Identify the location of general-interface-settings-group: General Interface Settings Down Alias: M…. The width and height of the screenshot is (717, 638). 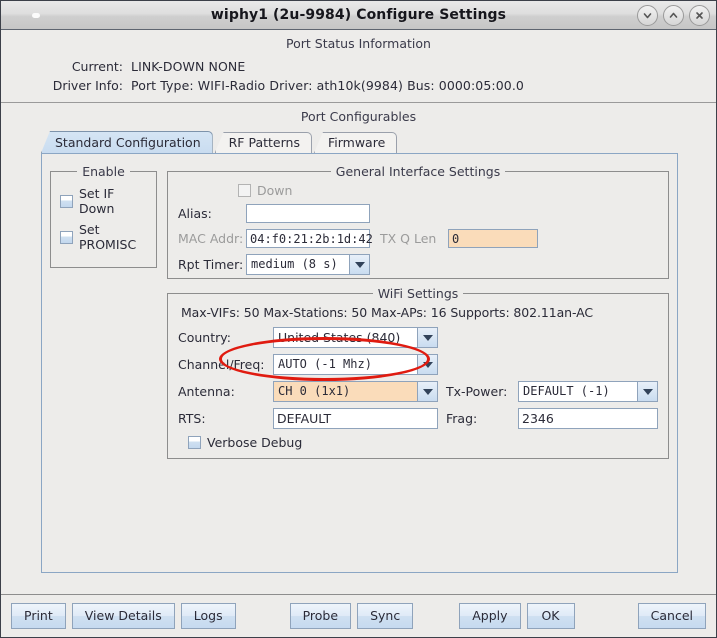
(418, 221).